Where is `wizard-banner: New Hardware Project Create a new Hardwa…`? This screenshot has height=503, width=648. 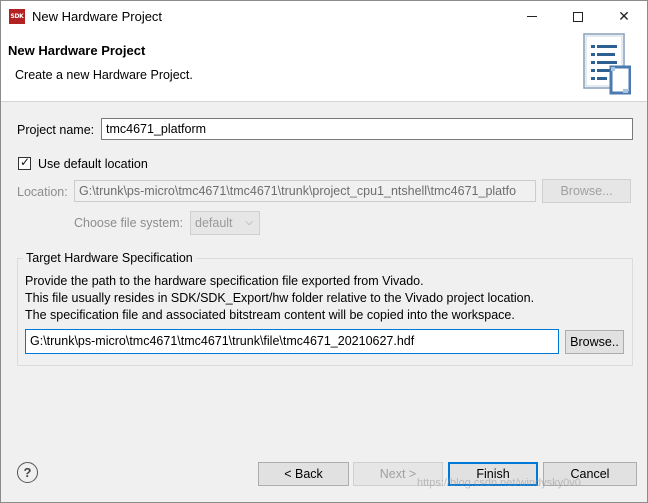 wizard-banner: New Hardware Project Create a new Hardwa… is located at coordinates (324, 67).